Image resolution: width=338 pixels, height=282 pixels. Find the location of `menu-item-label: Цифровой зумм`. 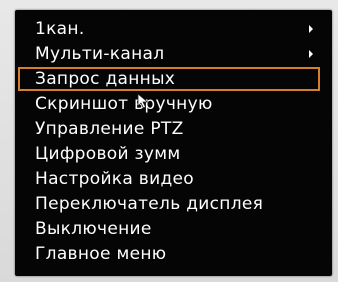

menu-item-label: Цифровой зумм is located at coordinates (108, 154).